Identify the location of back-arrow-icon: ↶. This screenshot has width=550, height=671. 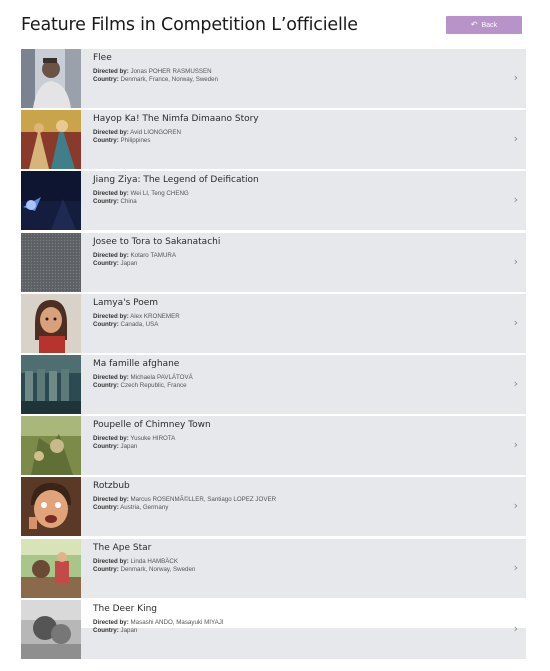
(474, 24).